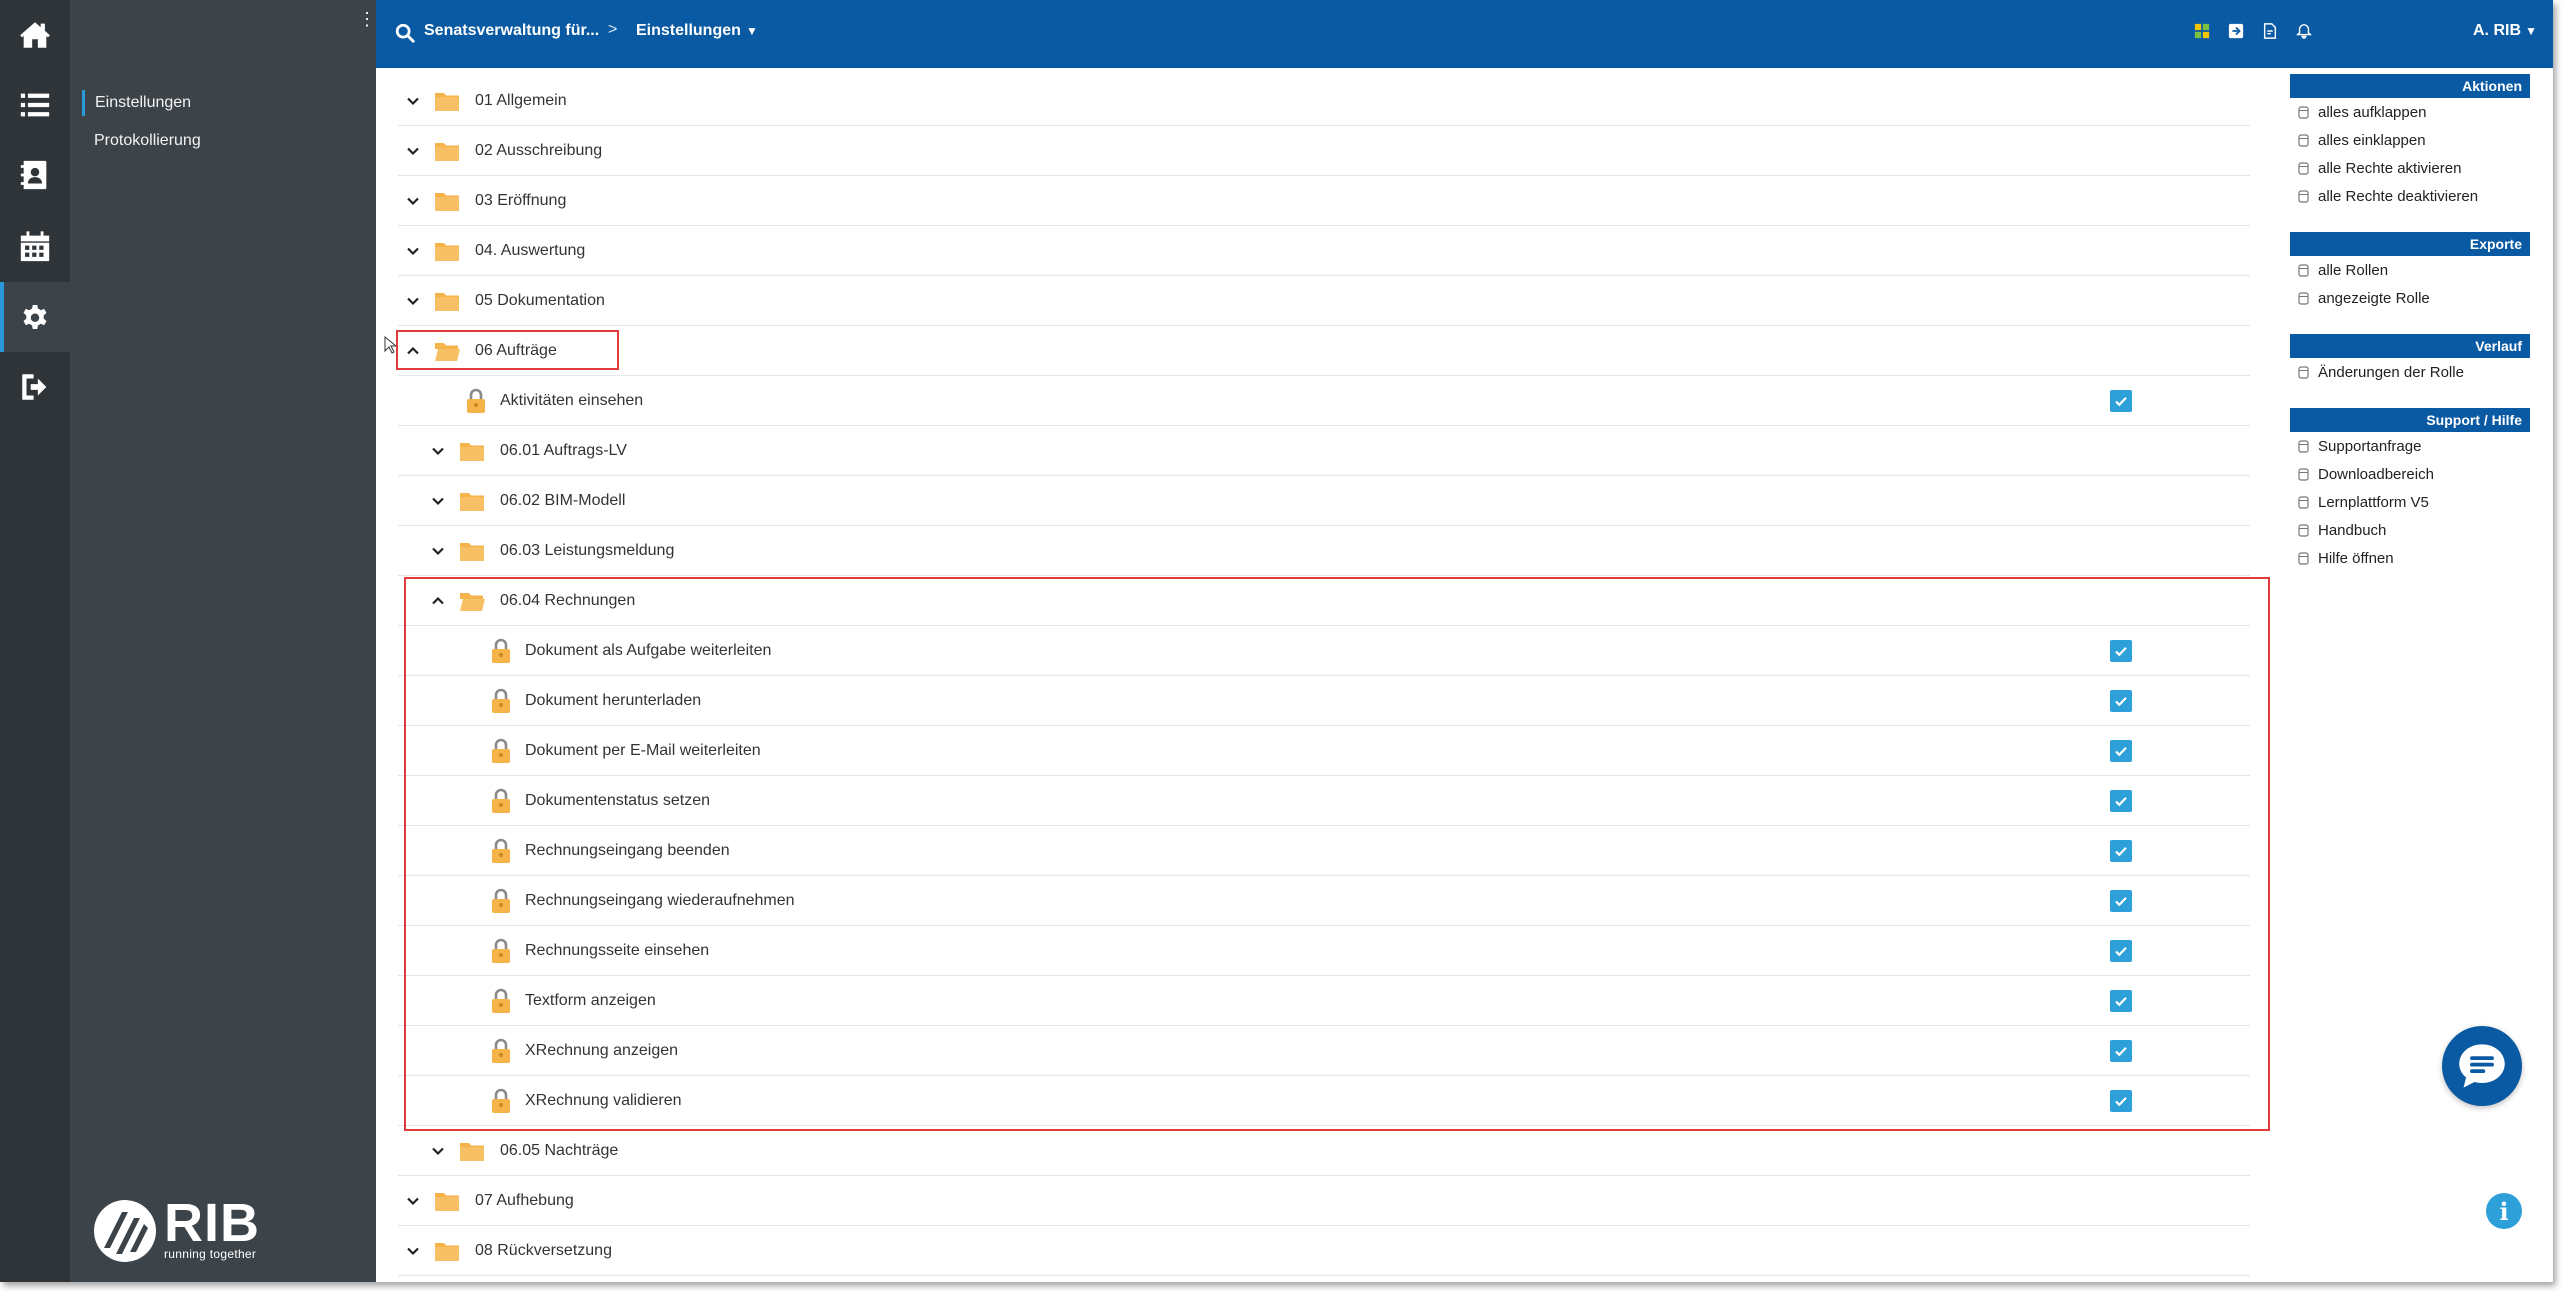 The width and height of the screenshot is (2563, 1294). Describe the element at coordinates (1324, 751) in the screenshot. I see `tree-permission-row: Dokument per E-Mail weiterleiten` at that location.